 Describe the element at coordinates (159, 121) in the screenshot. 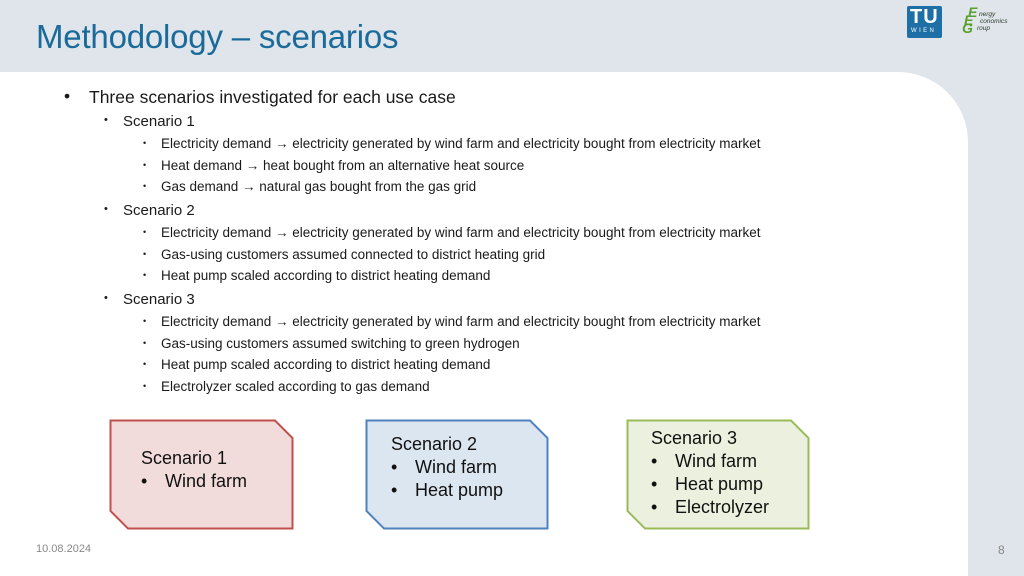

I see `scenario-1-heading: Scenario 1` at that location.